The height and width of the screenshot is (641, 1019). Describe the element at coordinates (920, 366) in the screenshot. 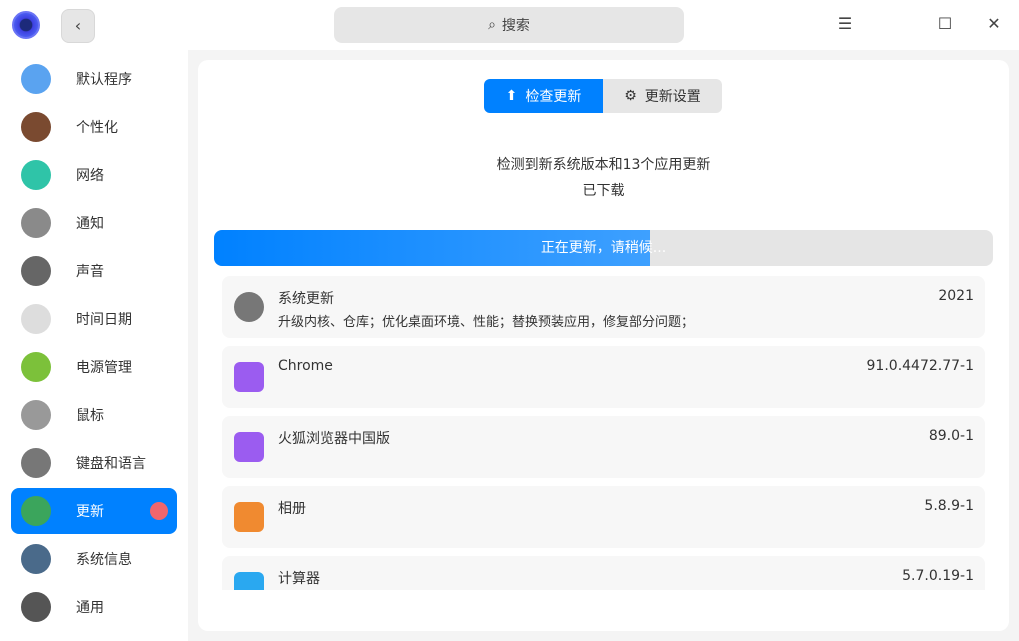

I see `update-version: 91.0.4472.77-1` at that location.